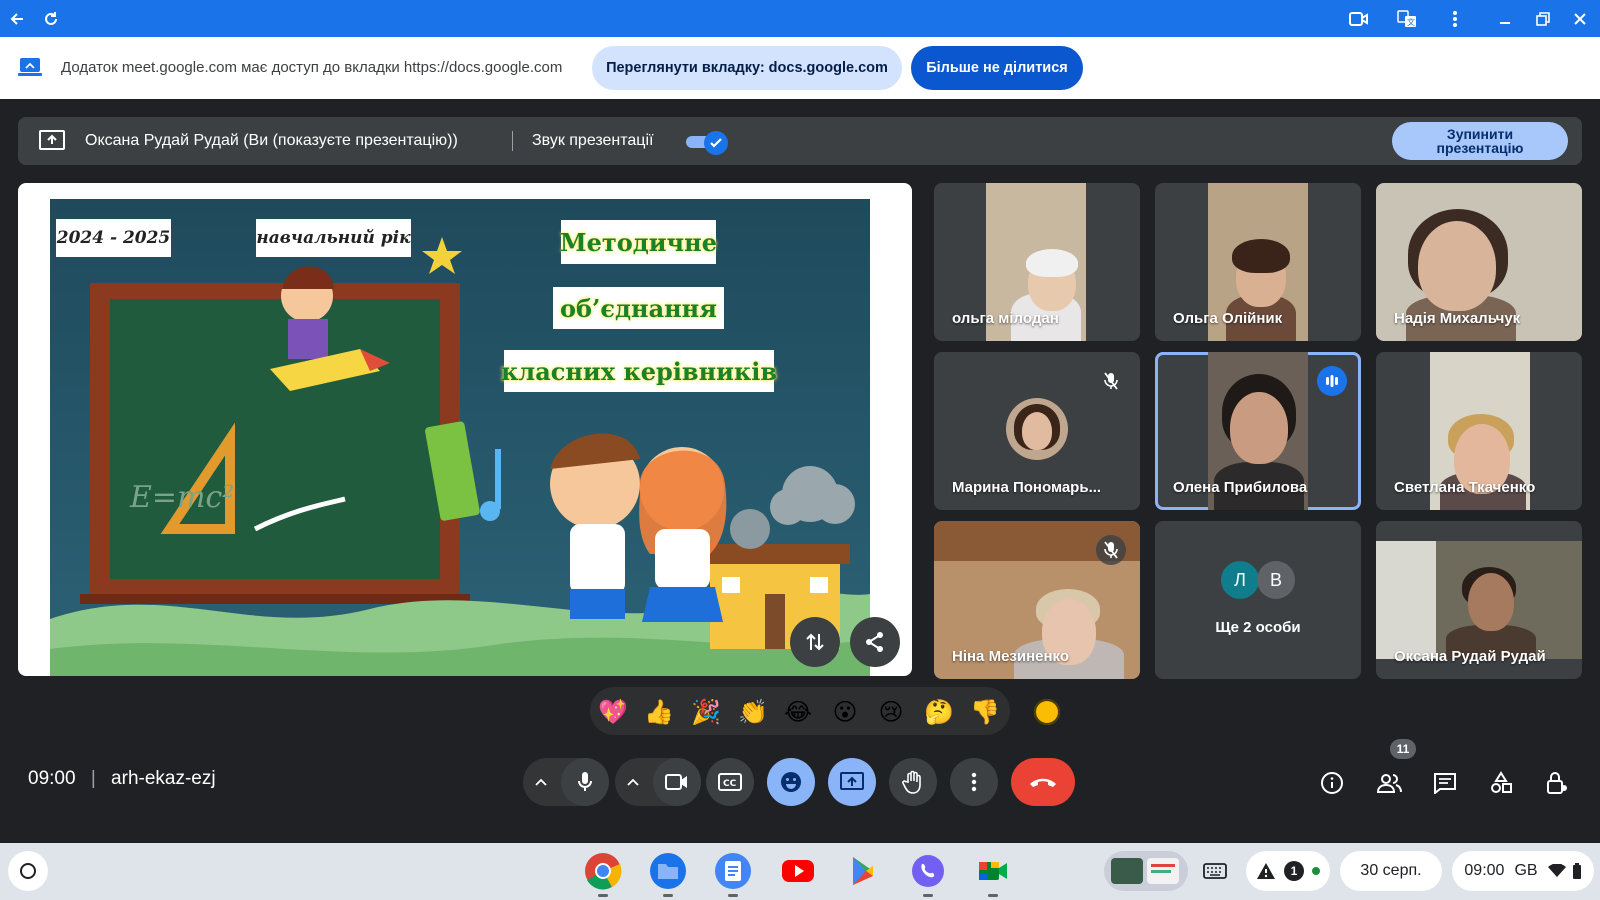 This screenshot has width=1600, height=900. I want to click on more-menu-icon, so click(1455, 19).